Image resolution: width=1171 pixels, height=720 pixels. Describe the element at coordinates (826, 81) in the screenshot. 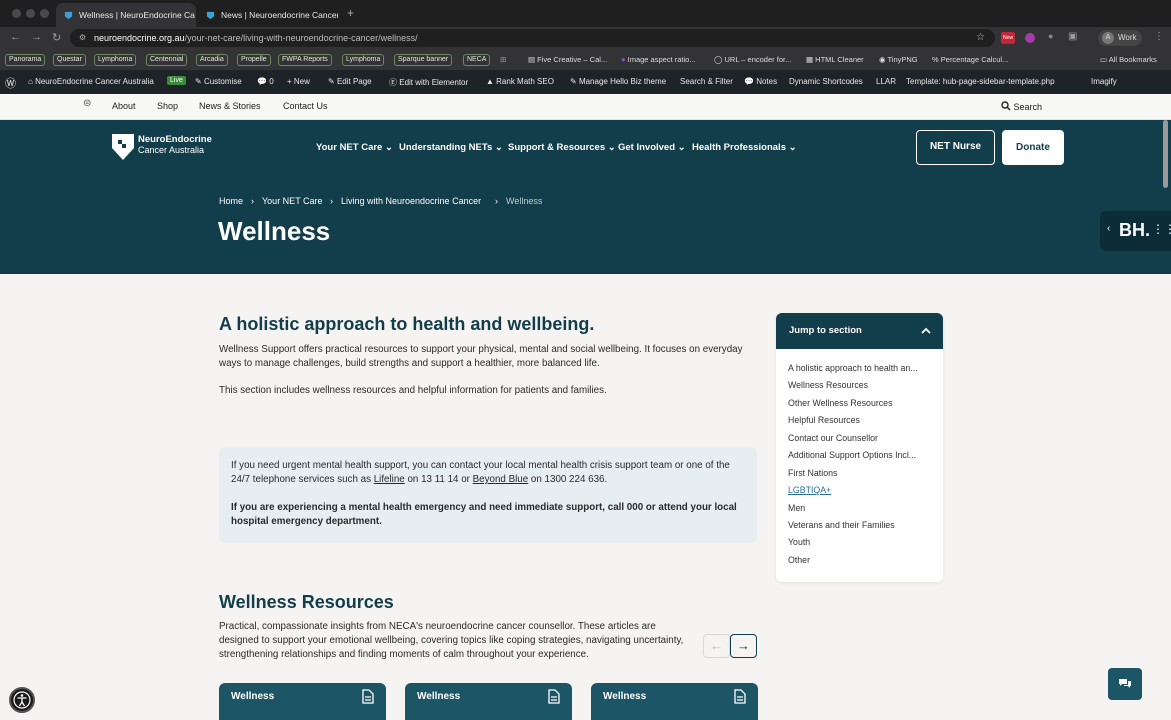

I see `shortcodes-link: Dynamic Shortcodes` at that location.